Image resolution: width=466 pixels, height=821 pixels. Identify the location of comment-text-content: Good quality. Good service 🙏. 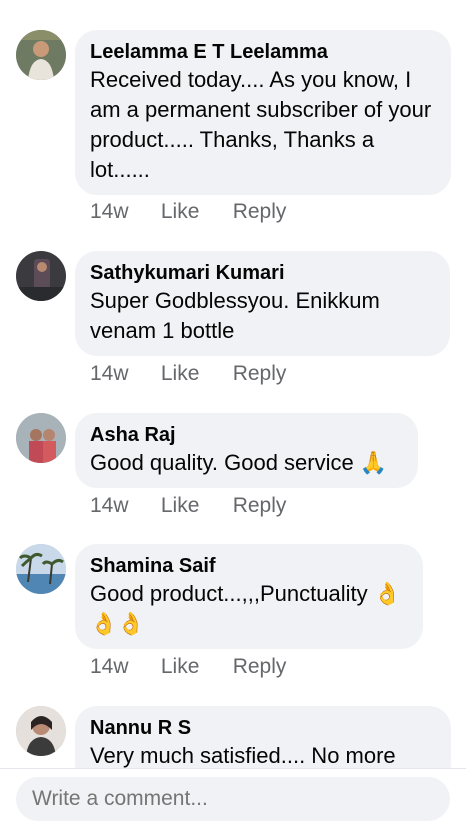
(239, 462).